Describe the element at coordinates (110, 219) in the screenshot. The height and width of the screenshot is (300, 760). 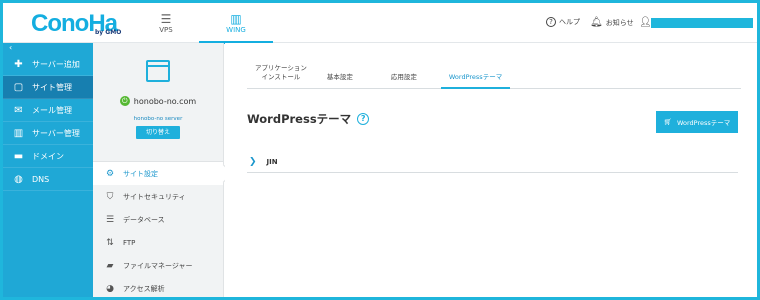
I see `database-icon: ☰` at that location.